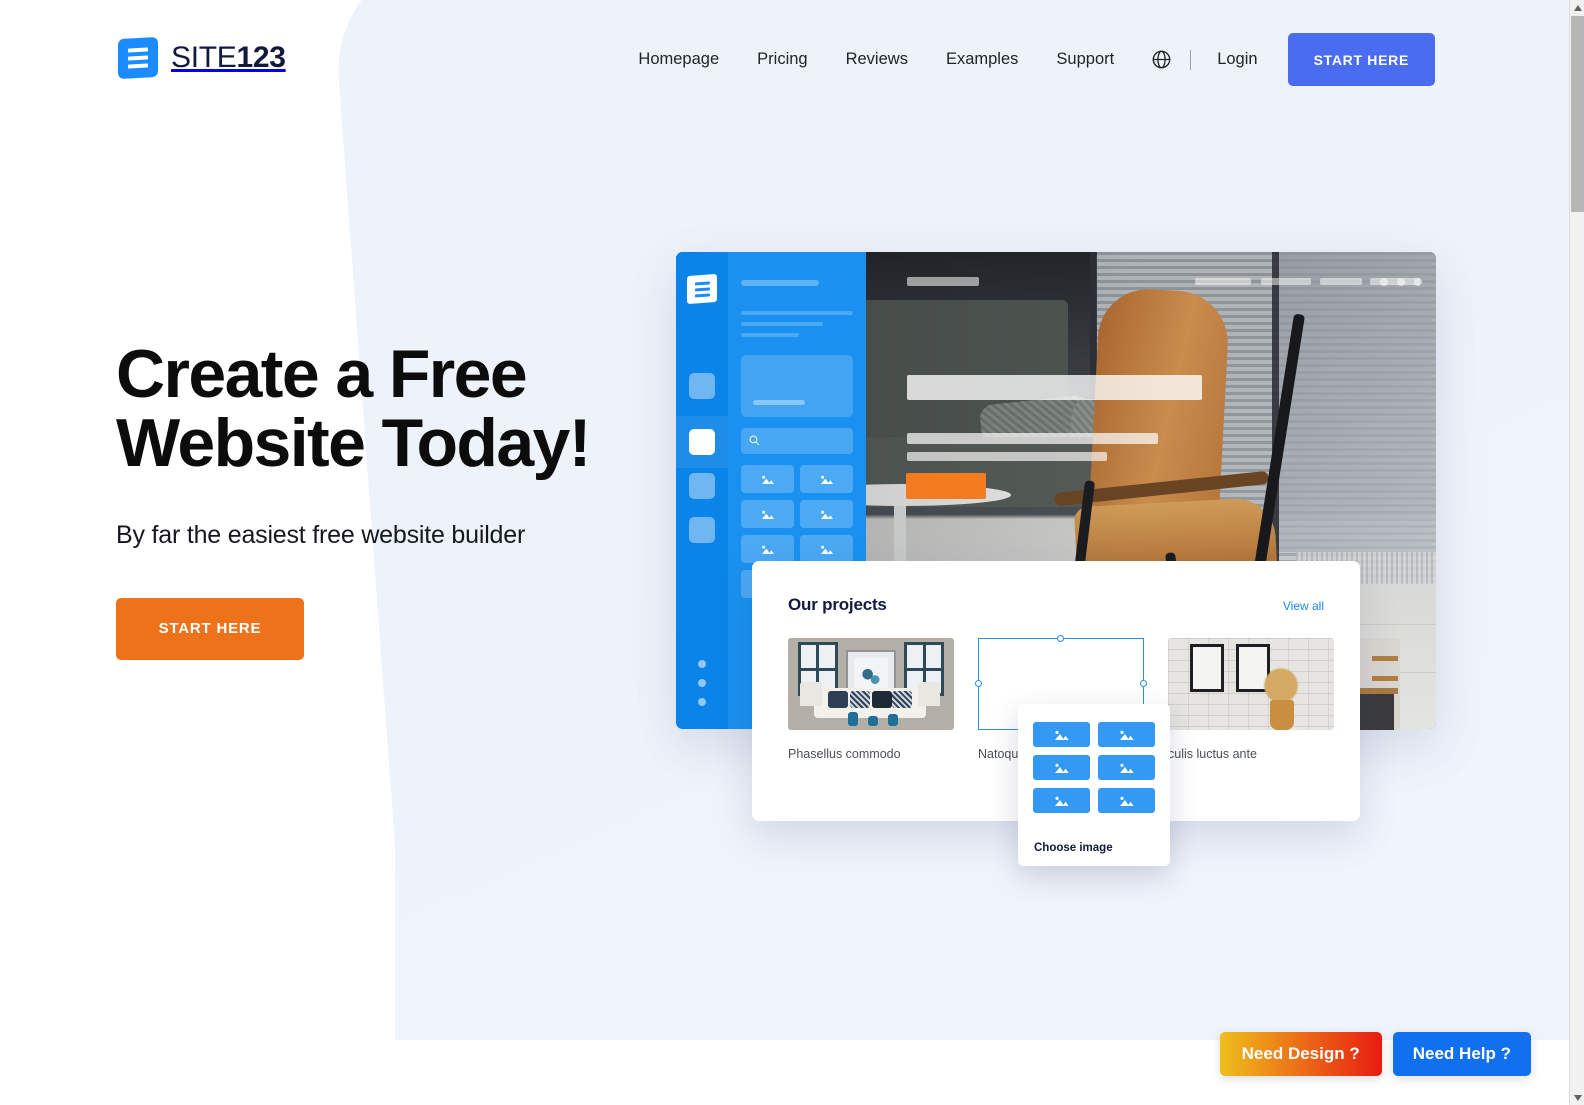 Image resolution: width=1584 pixels, height=1105 pixels. I want to click on floating-help-buttons: Need Design ? Need Help ?, so click(1375, 1054).